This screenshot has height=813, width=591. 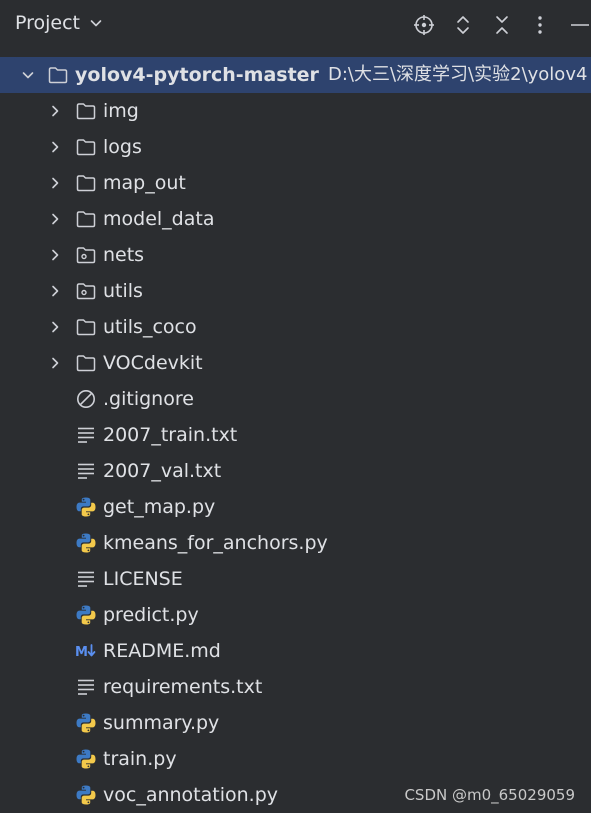 I want to click on tree-item: summary.py, so click(x=295, y=723).